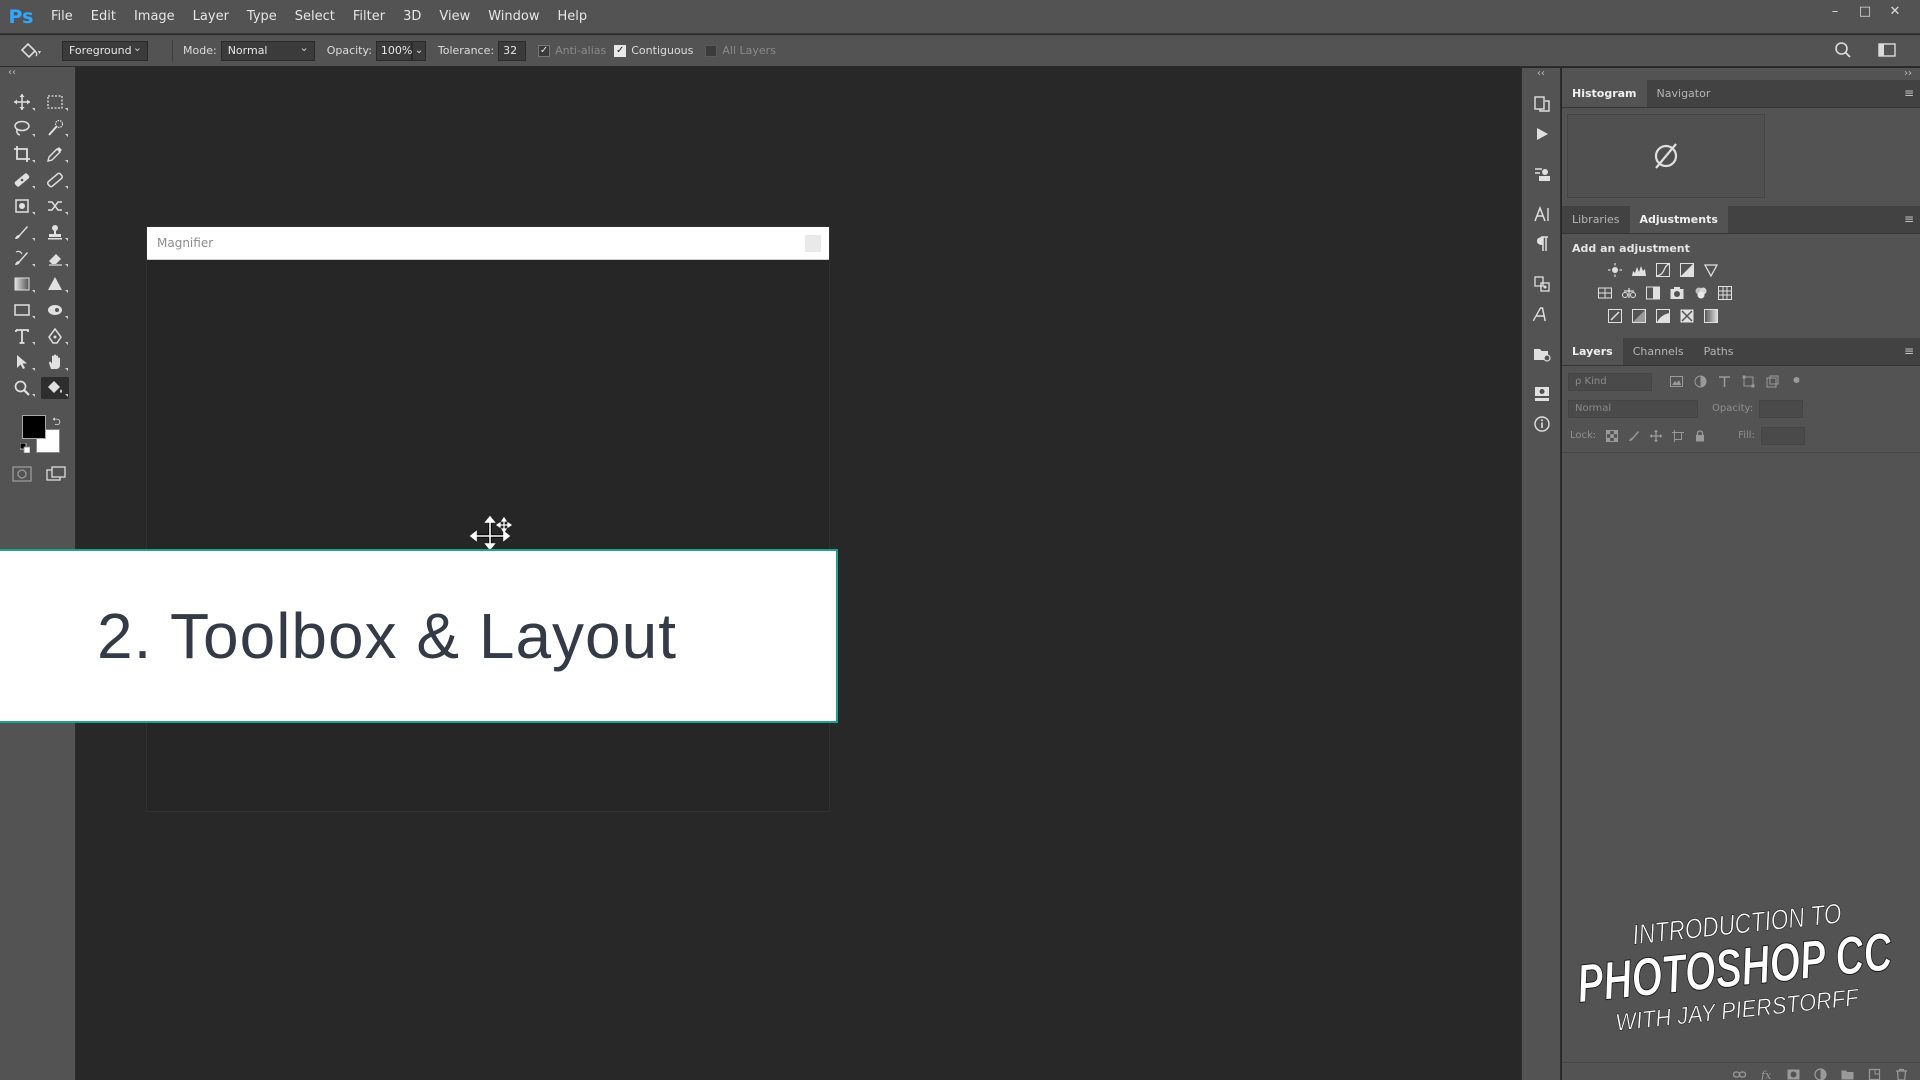 This screenshot has height=1080, width=1920. I want to click on paragraph-panel-button, so click(1542, 244).